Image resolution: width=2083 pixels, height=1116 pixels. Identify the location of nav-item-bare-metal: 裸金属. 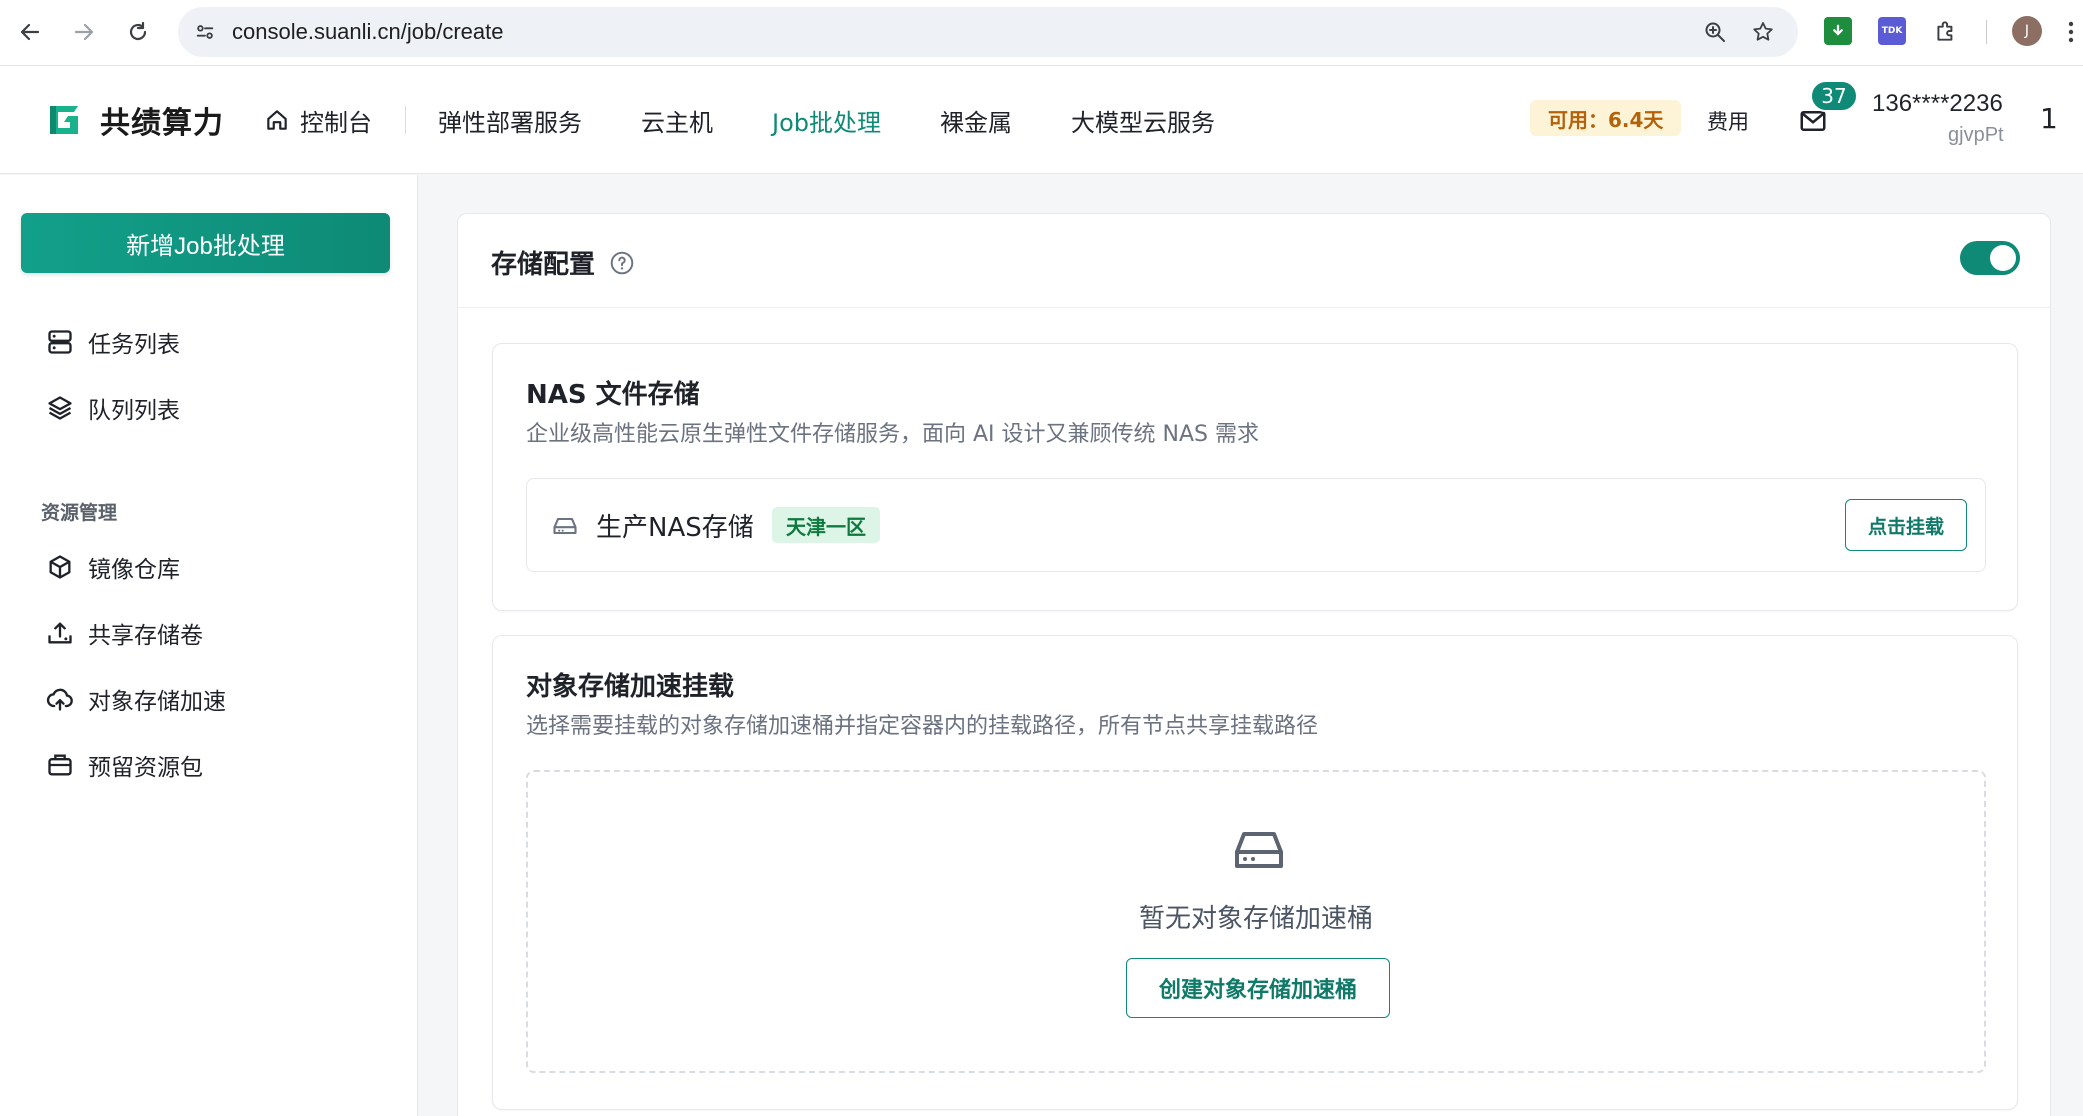
(976, 120).